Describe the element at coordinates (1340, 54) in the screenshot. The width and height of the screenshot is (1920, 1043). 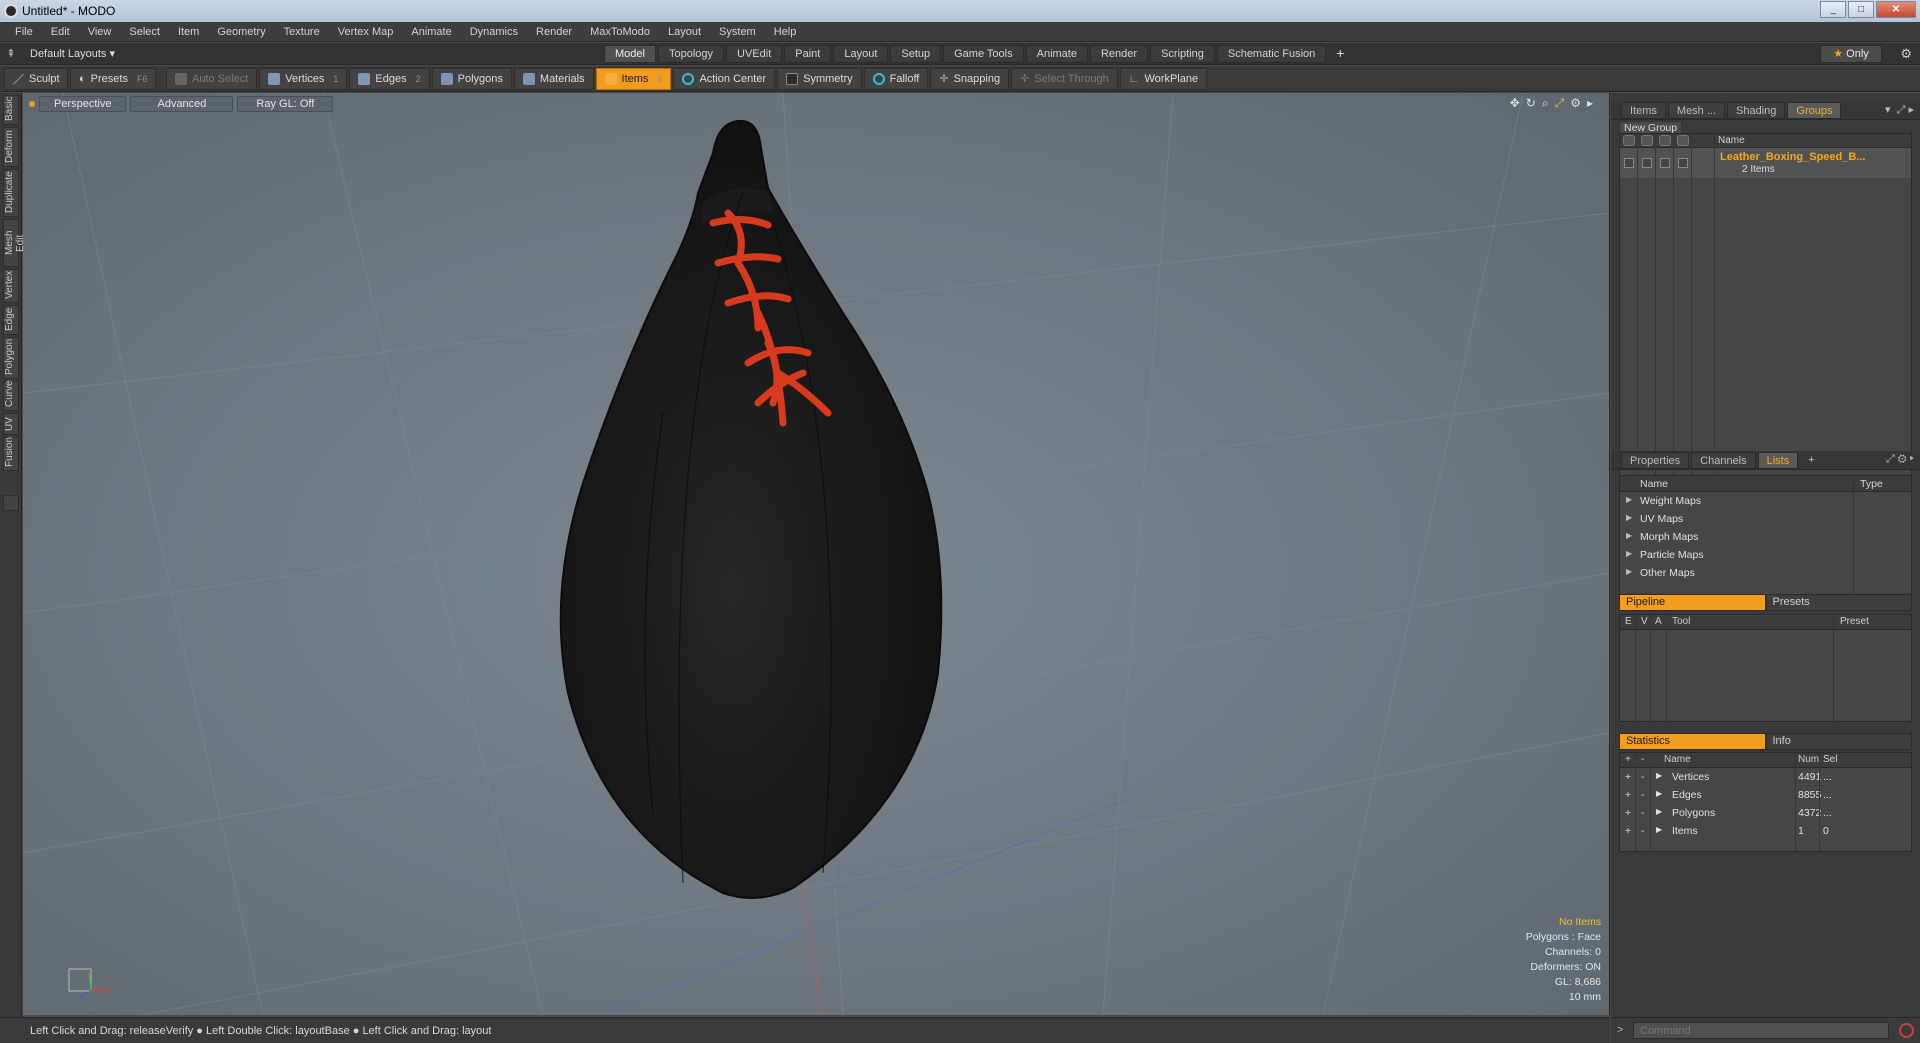
I see `add-tab-button: +` at that location.